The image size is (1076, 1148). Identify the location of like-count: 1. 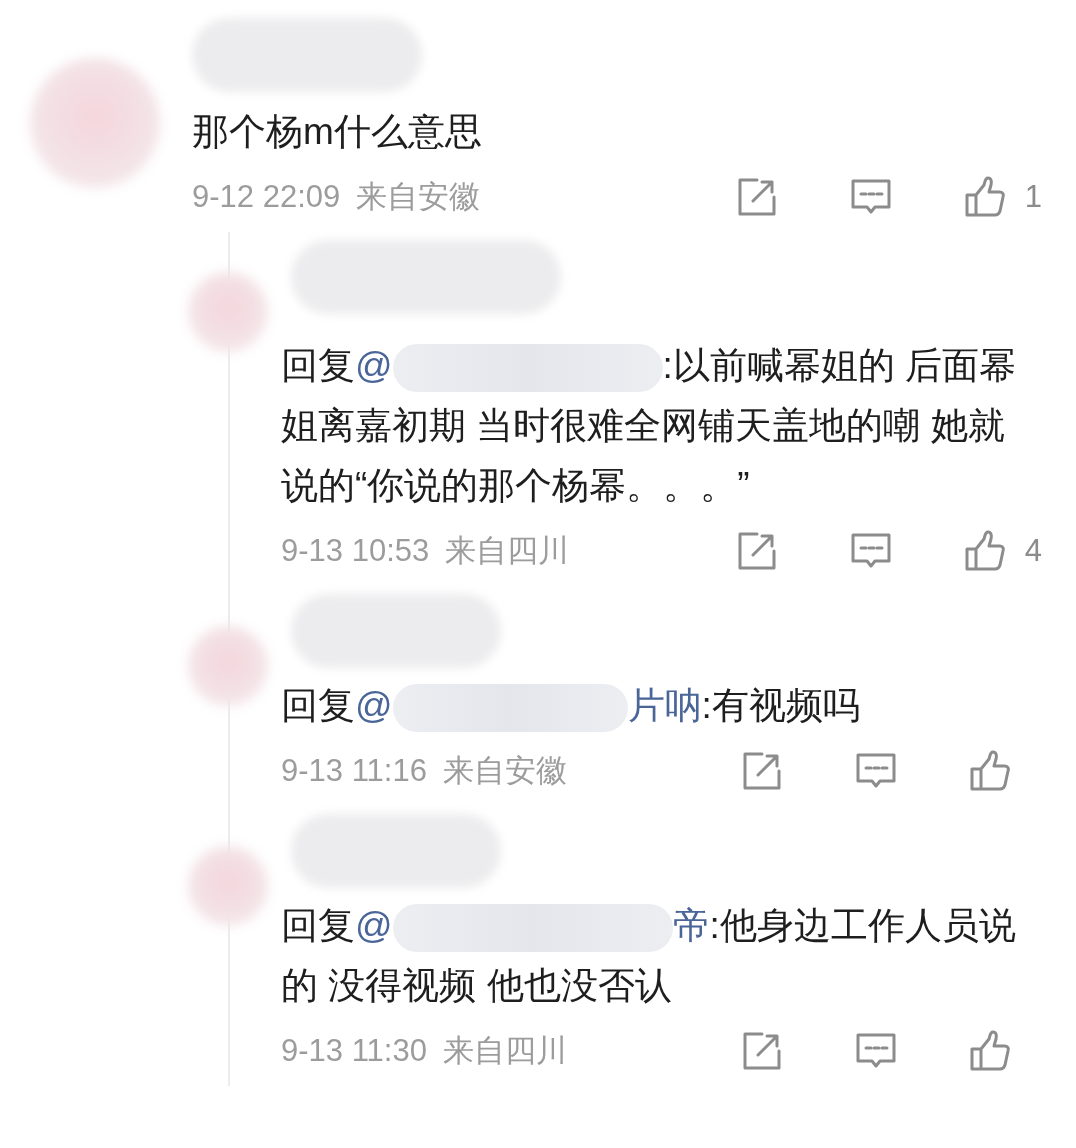
(1033, 197).